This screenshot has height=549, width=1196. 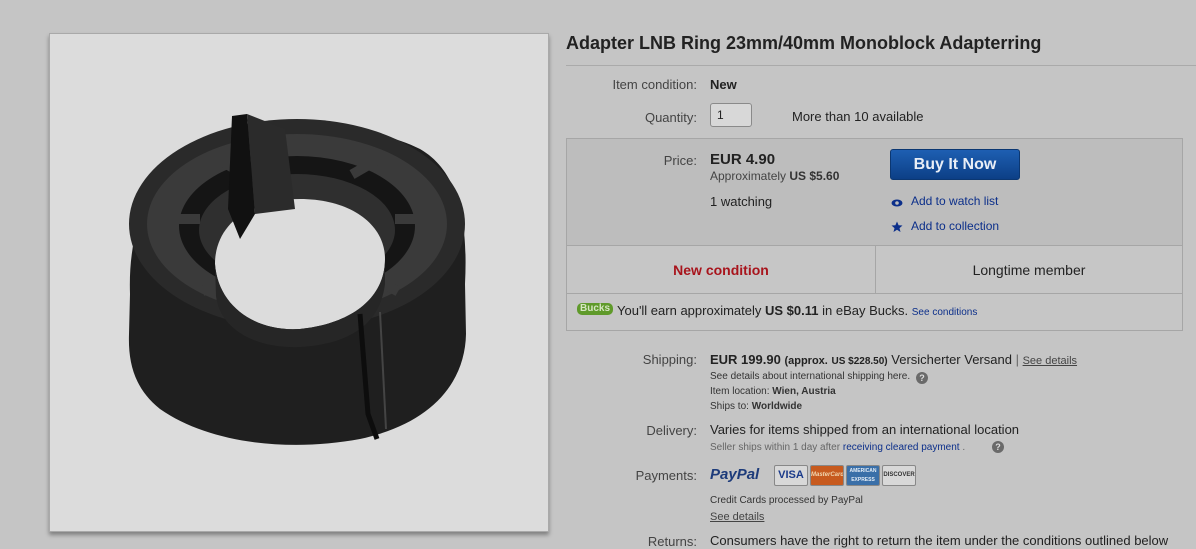 I want to click on longtime-member-badge: Longtime member, so click(x=1029, y=270).